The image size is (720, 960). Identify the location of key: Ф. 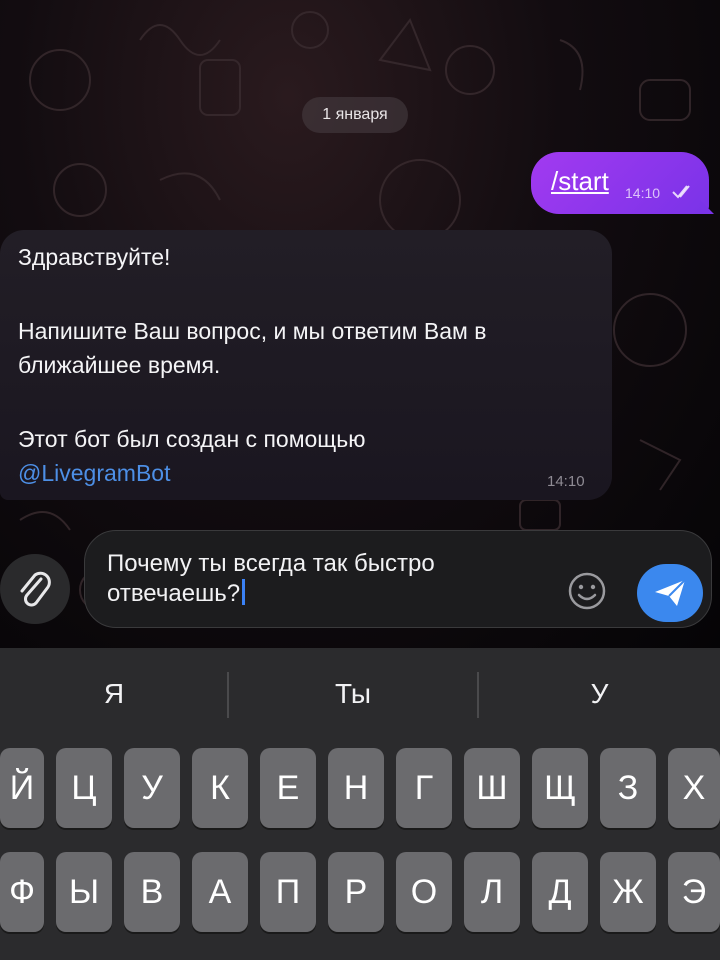
(22, 892).